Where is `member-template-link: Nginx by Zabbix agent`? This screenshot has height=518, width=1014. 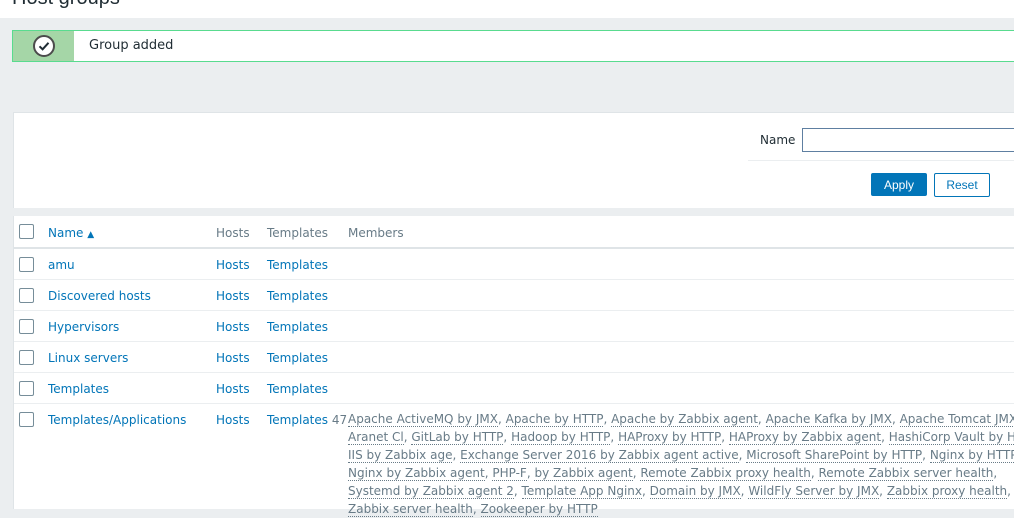 member-template-link: Nginx by Zabbix agent is located at coordinates (416, 473).